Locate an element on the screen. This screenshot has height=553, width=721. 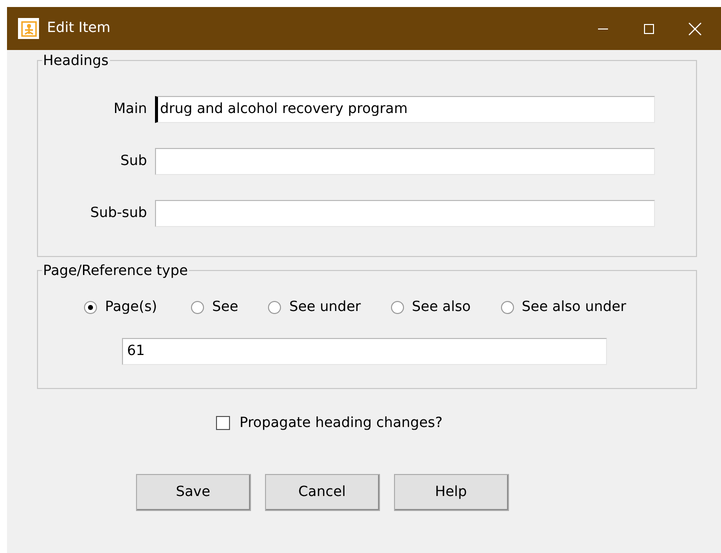
page-field: 61 is located at coordinates (364, 351).